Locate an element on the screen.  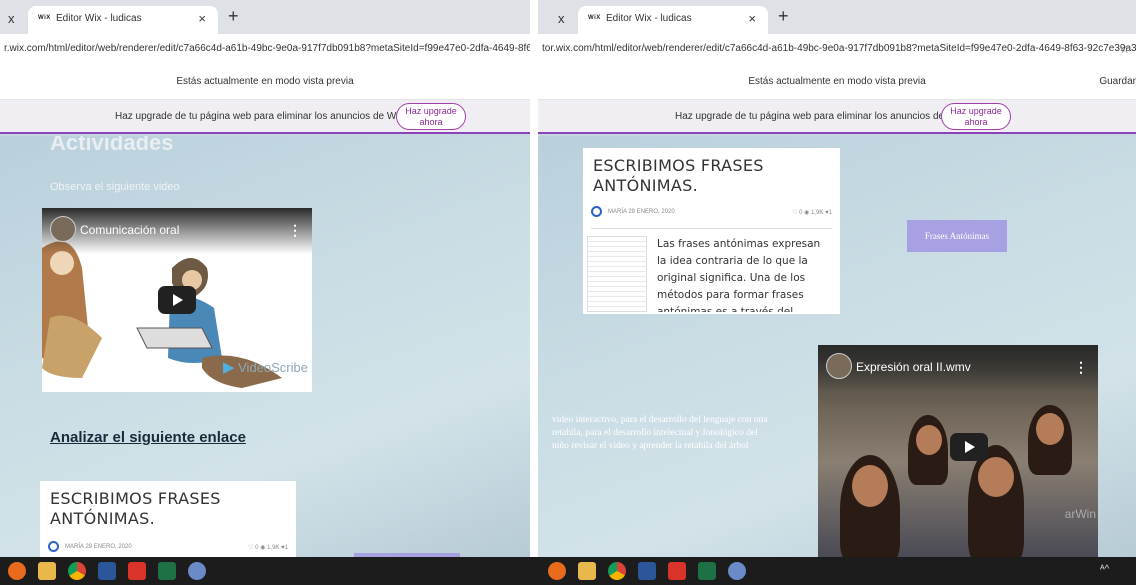
watermark-text: VideoScribe is located at coordinates (273, 367).